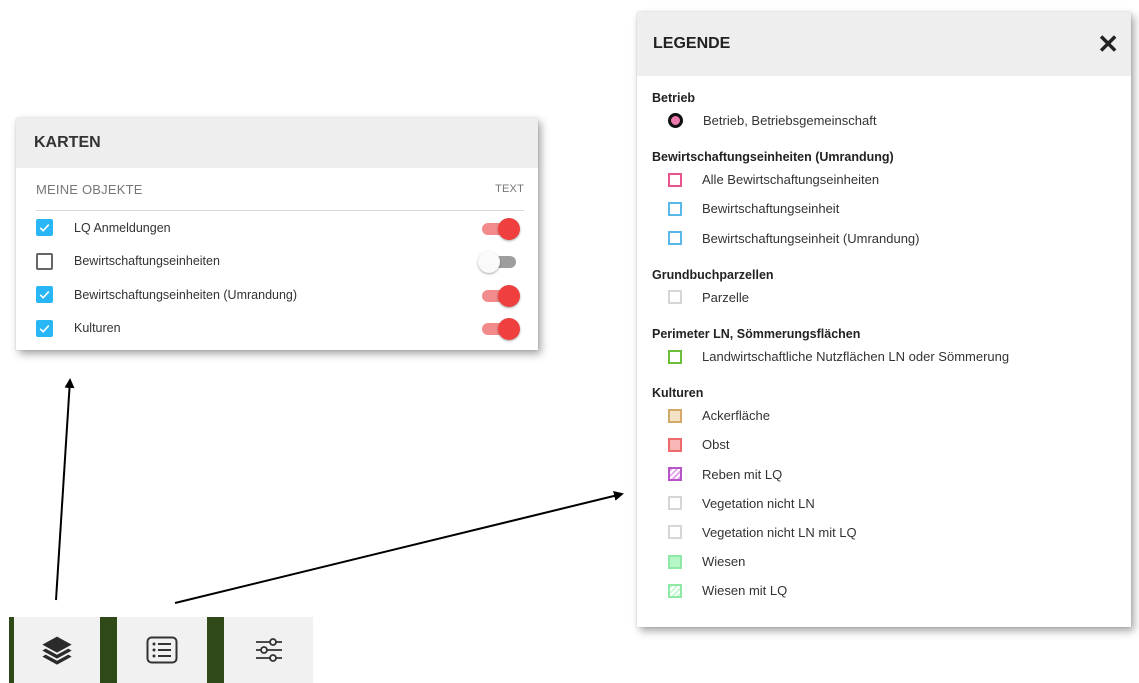  What do you see at coordinates (509, 189) in the screenshot?
I see `text-column-label: TEXT` at bounding box center [509, 189].